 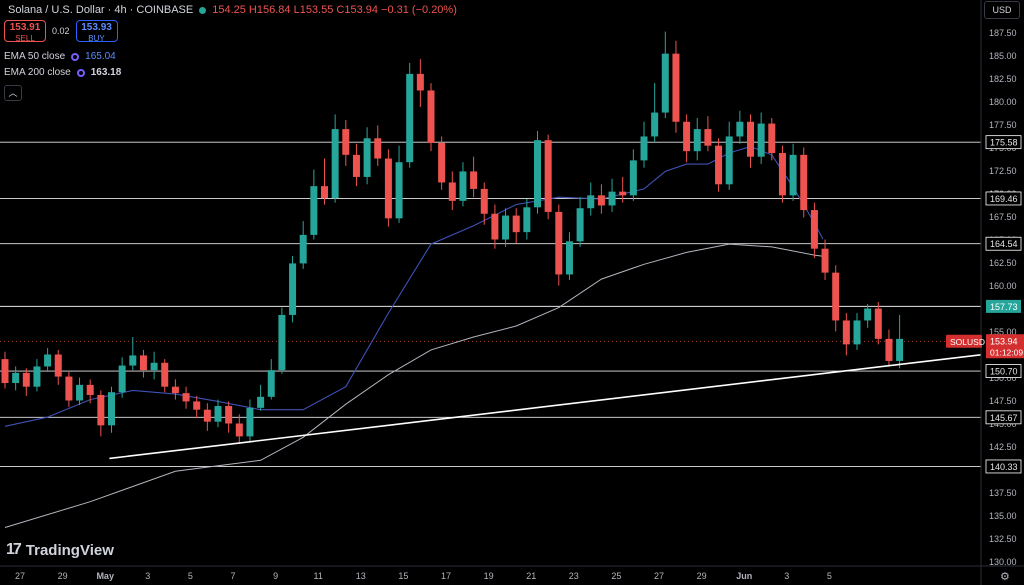 What do you see at coordinates (744, 576) in the screenshot?
I see `time-tick-label: Jun` at bounding box center [744, 576].